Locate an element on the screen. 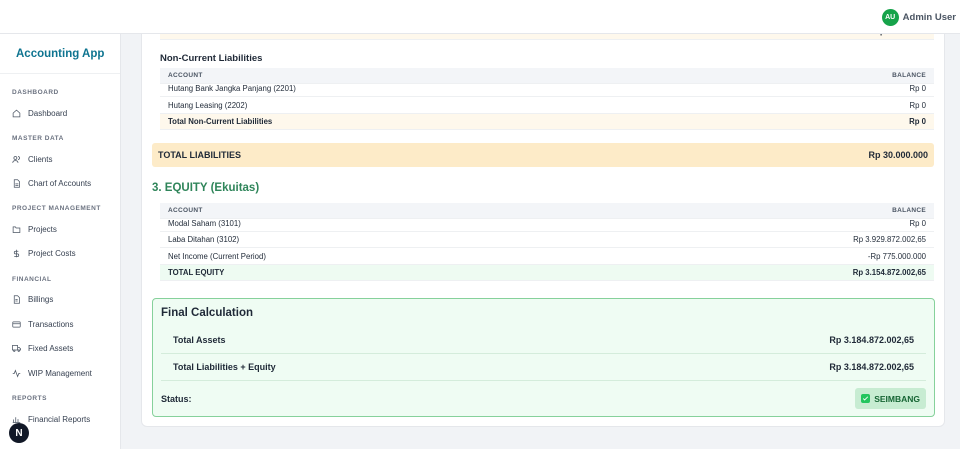  total-liabilities-equity-value: Rp 3.184.872.002,65 is located at coordinates (871, 367).